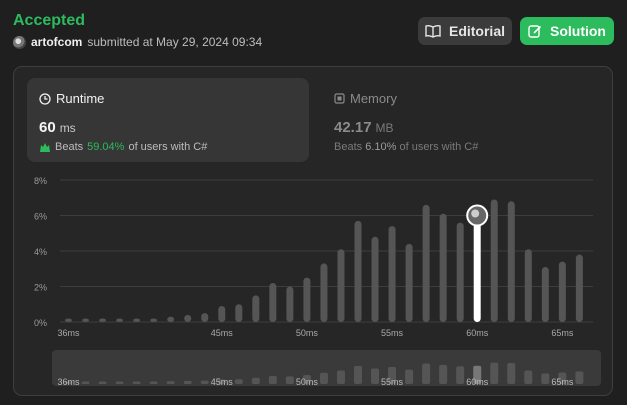 This screenshot has height=405, width=627. What do you see at coordinates (49, 20) in the screenshot?
I see `status-label: Accepted` at bounding box center [49, 20].